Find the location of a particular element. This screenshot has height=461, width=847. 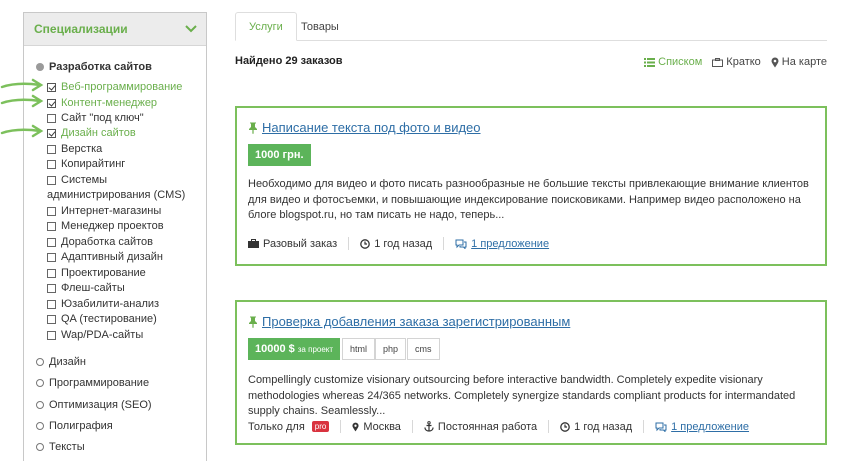

subcategory-label: Контент-менеджер is located at coordinates (109, 103).